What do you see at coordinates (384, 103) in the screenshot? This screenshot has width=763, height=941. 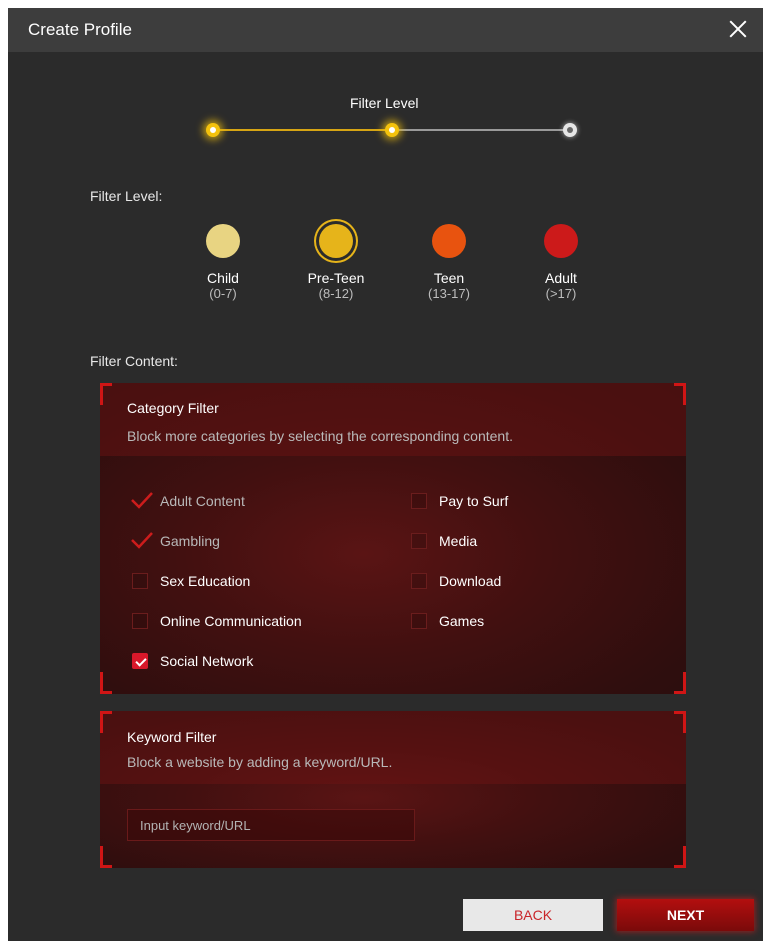 I see `stepper-label: Filter Level` at bounding box center [384, 103].